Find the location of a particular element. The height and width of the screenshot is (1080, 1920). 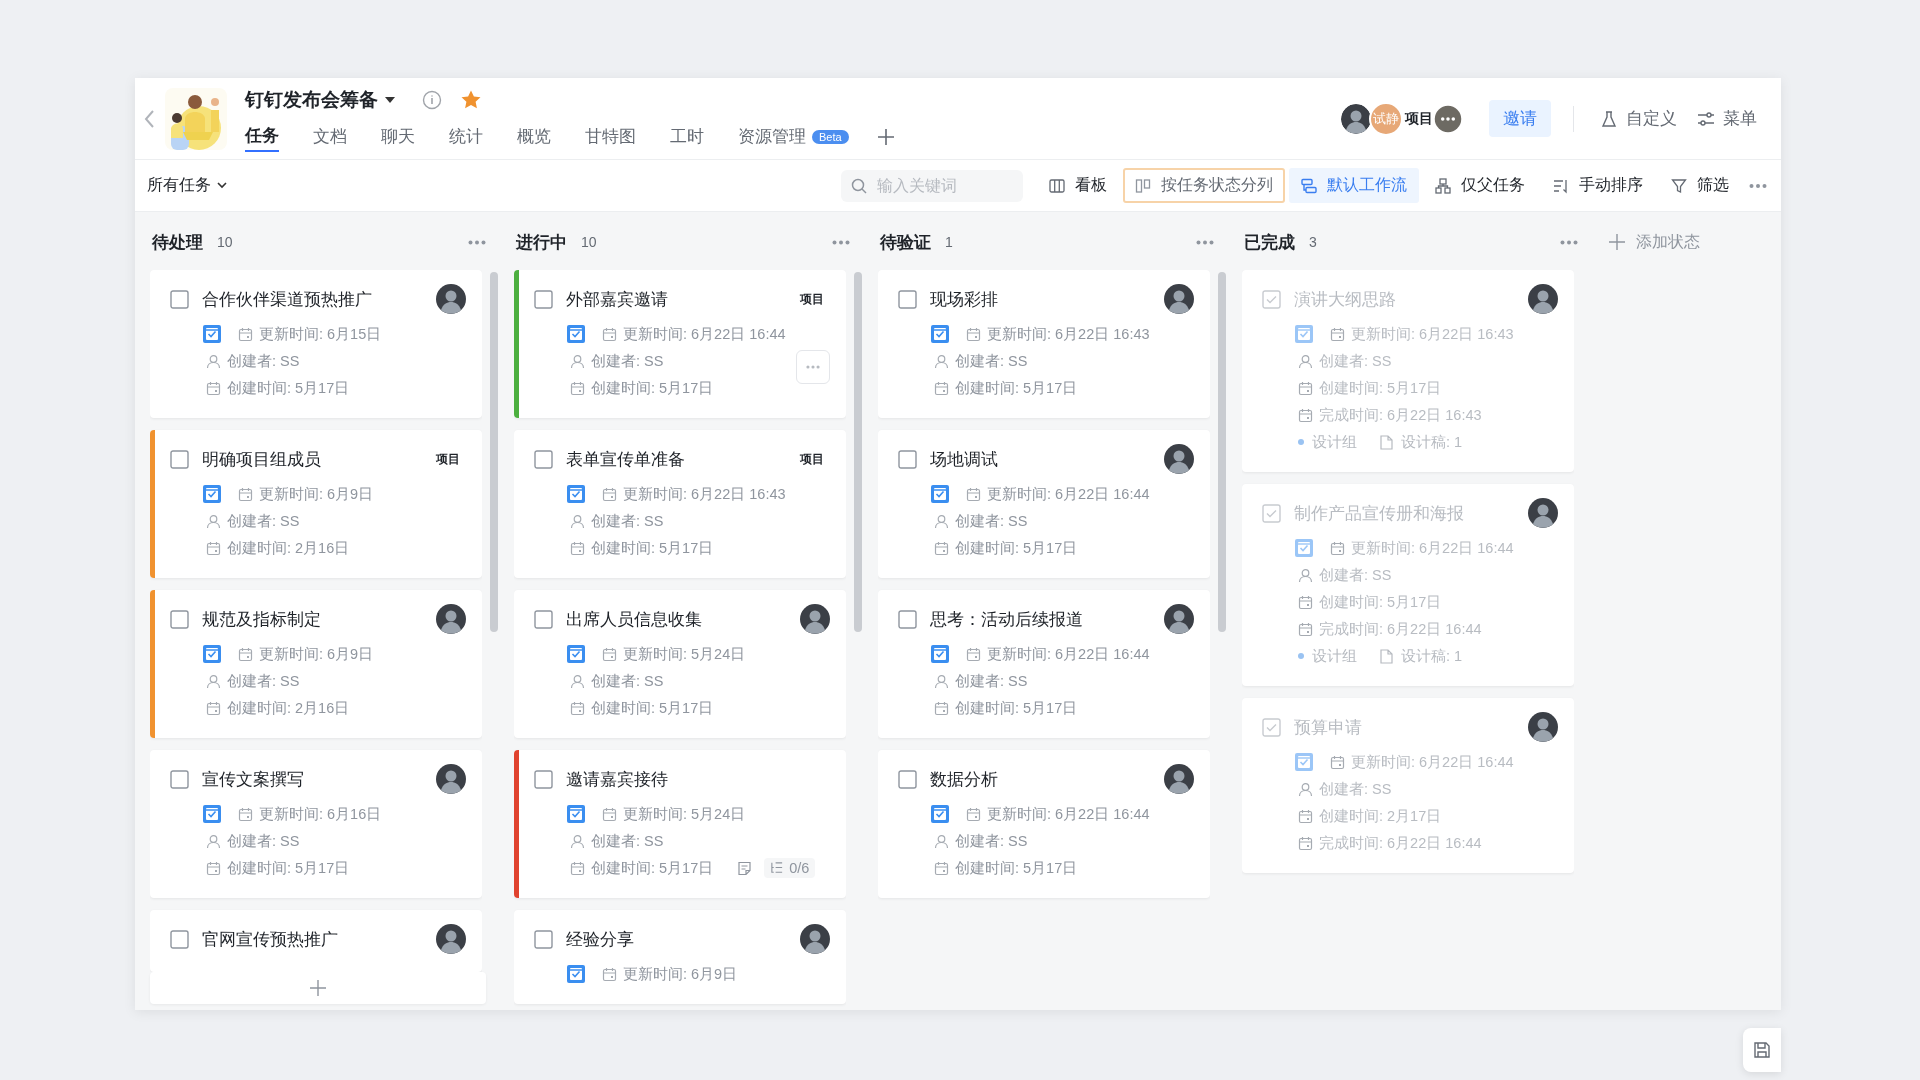

task-card: 规范及指标制定 更新时间: 6月9日 创建者: SS 创建时间: 2月16日 is located at coordinates (316, 664).